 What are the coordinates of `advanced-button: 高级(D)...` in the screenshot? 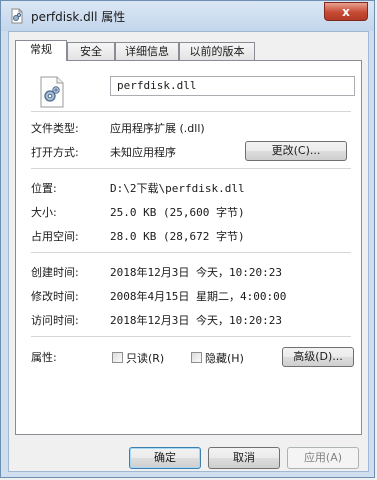 It's located at (318, 357).